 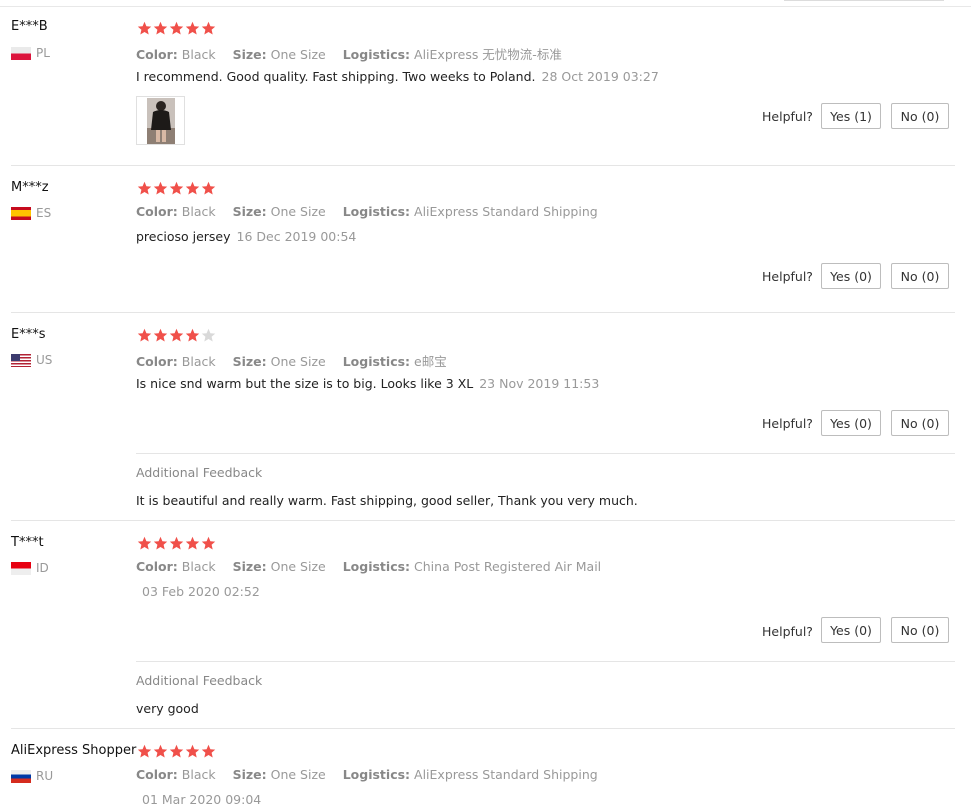 I want to click on review-comment: 03 Feb 2020 02:52, so click(x=198, y=591).